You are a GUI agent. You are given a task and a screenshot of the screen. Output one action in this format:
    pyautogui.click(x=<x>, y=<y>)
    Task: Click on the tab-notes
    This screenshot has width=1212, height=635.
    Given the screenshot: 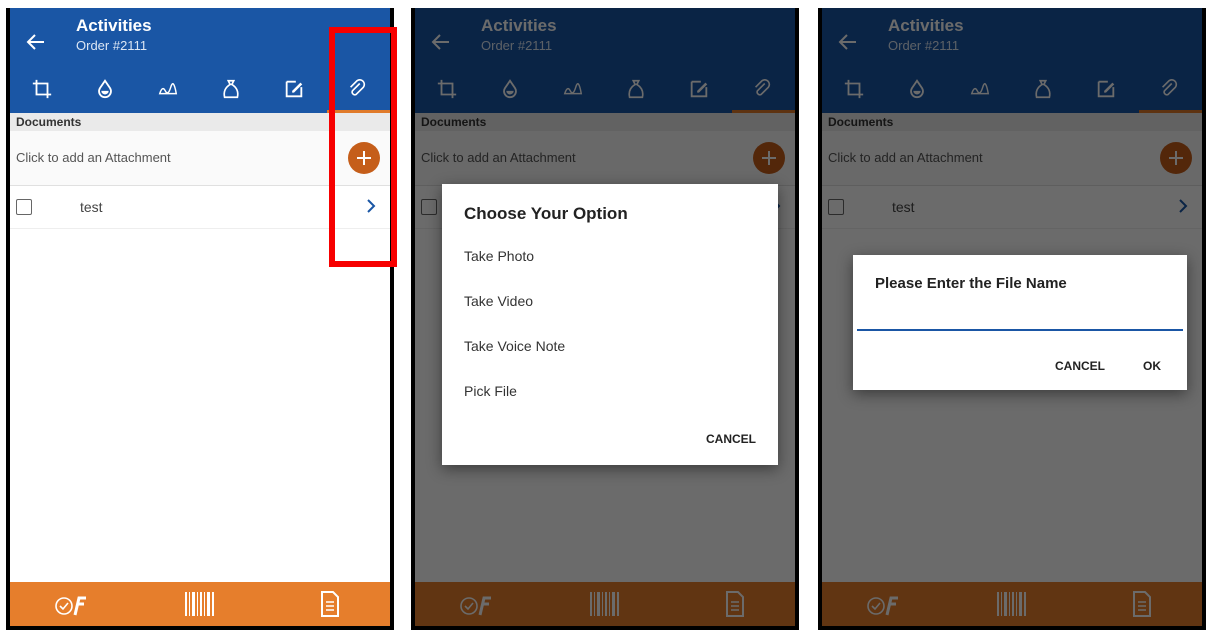 What is the action you would take?
    pyautogui.click(x=293, y=89)
    